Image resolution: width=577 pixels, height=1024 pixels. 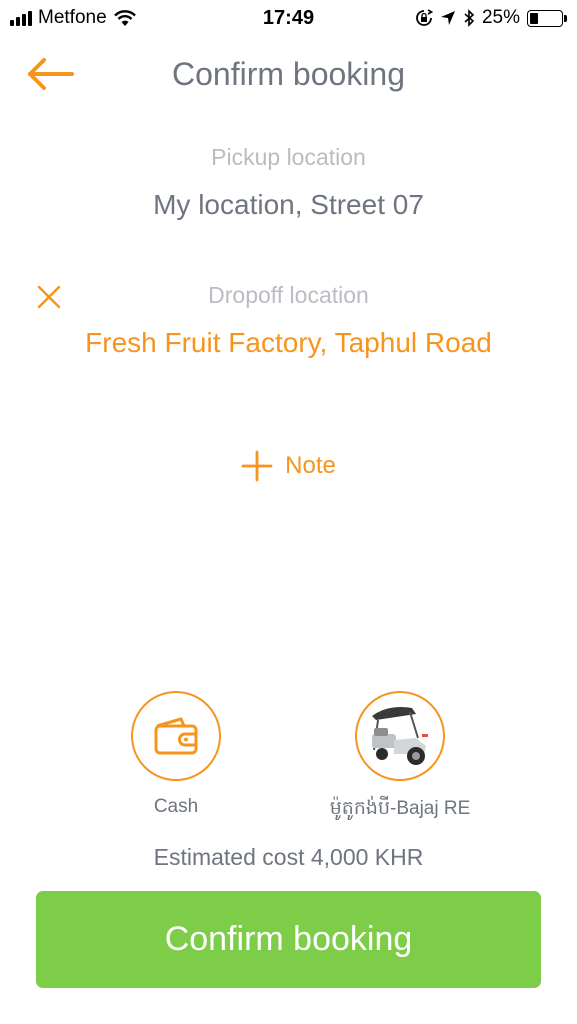 I want to click on tuk-tuk-image, so click(x=400, y=736).